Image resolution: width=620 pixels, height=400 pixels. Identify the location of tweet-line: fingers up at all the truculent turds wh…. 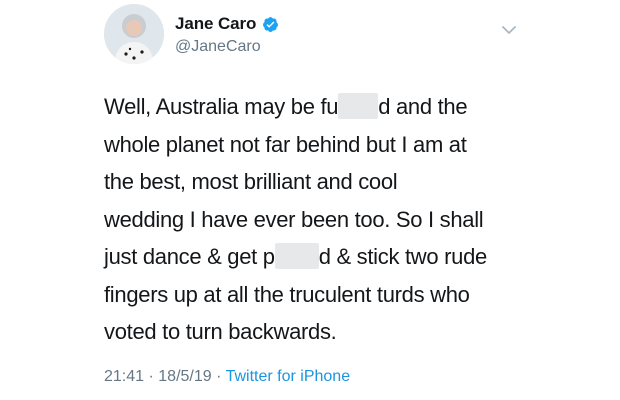
(287, 294).